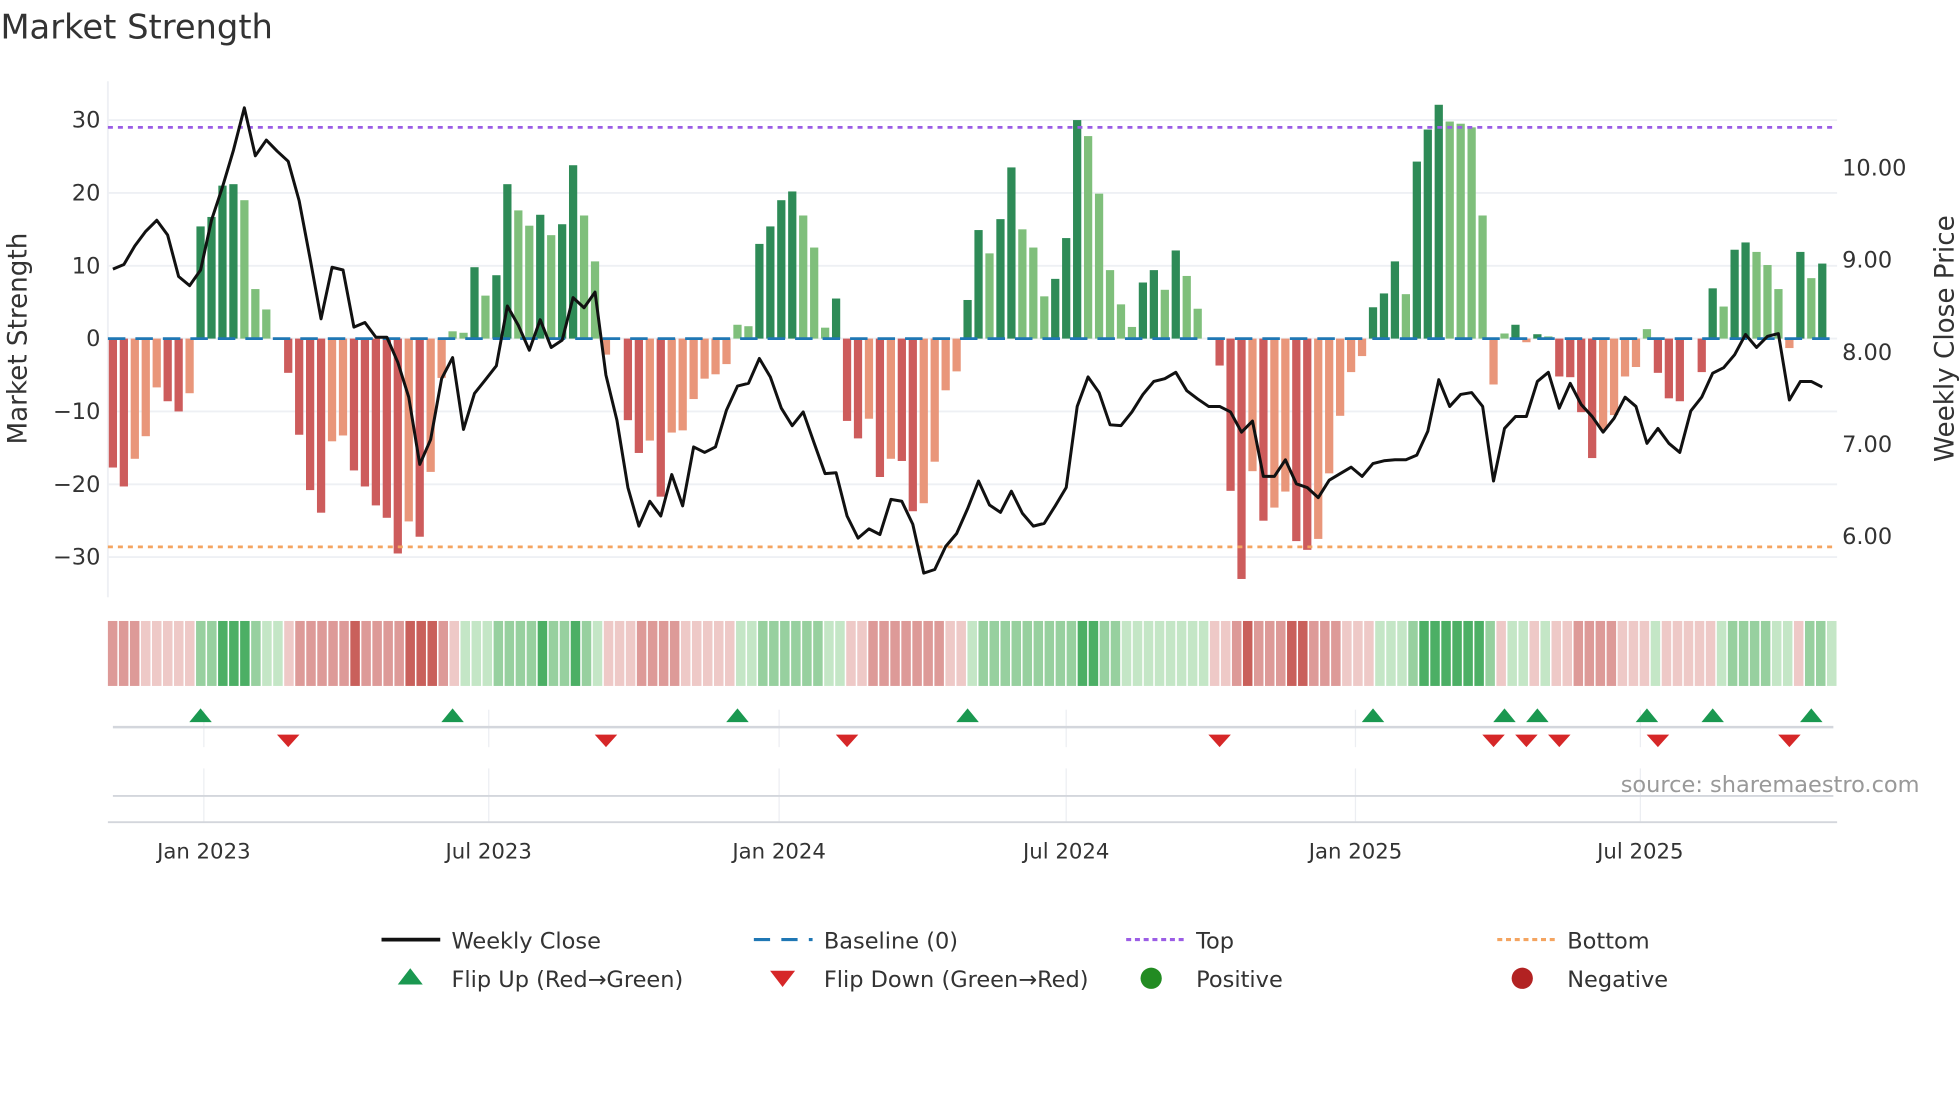  What do you see at coordinates (76, 485) in the screenshot?
I see `y-tick-label: −20` at bounding box center [76, 485].